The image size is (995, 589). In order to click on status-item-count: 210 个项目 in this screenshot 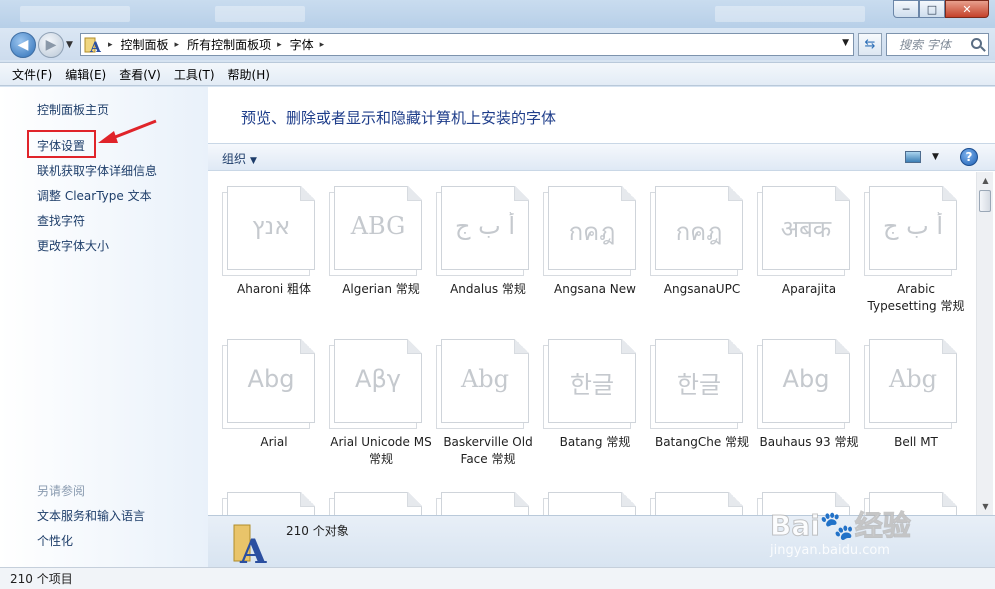, I will do `click(41, 579)`.